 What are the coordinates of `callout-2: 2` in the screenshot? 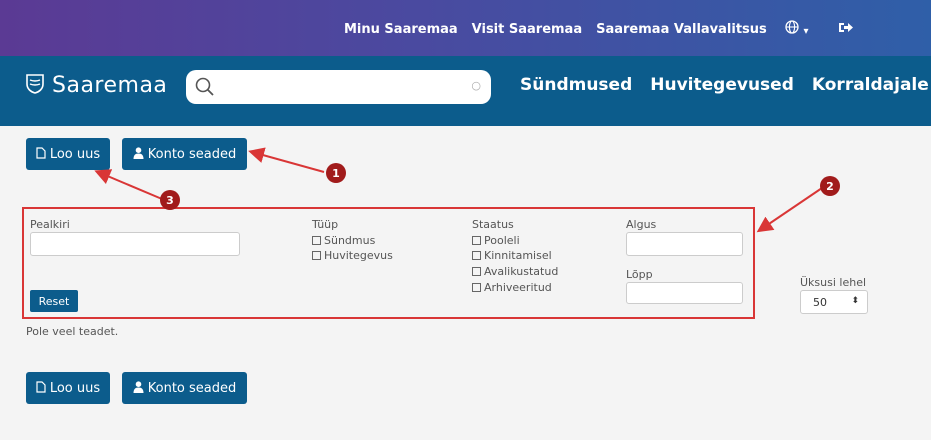 It's located at (830, 186).